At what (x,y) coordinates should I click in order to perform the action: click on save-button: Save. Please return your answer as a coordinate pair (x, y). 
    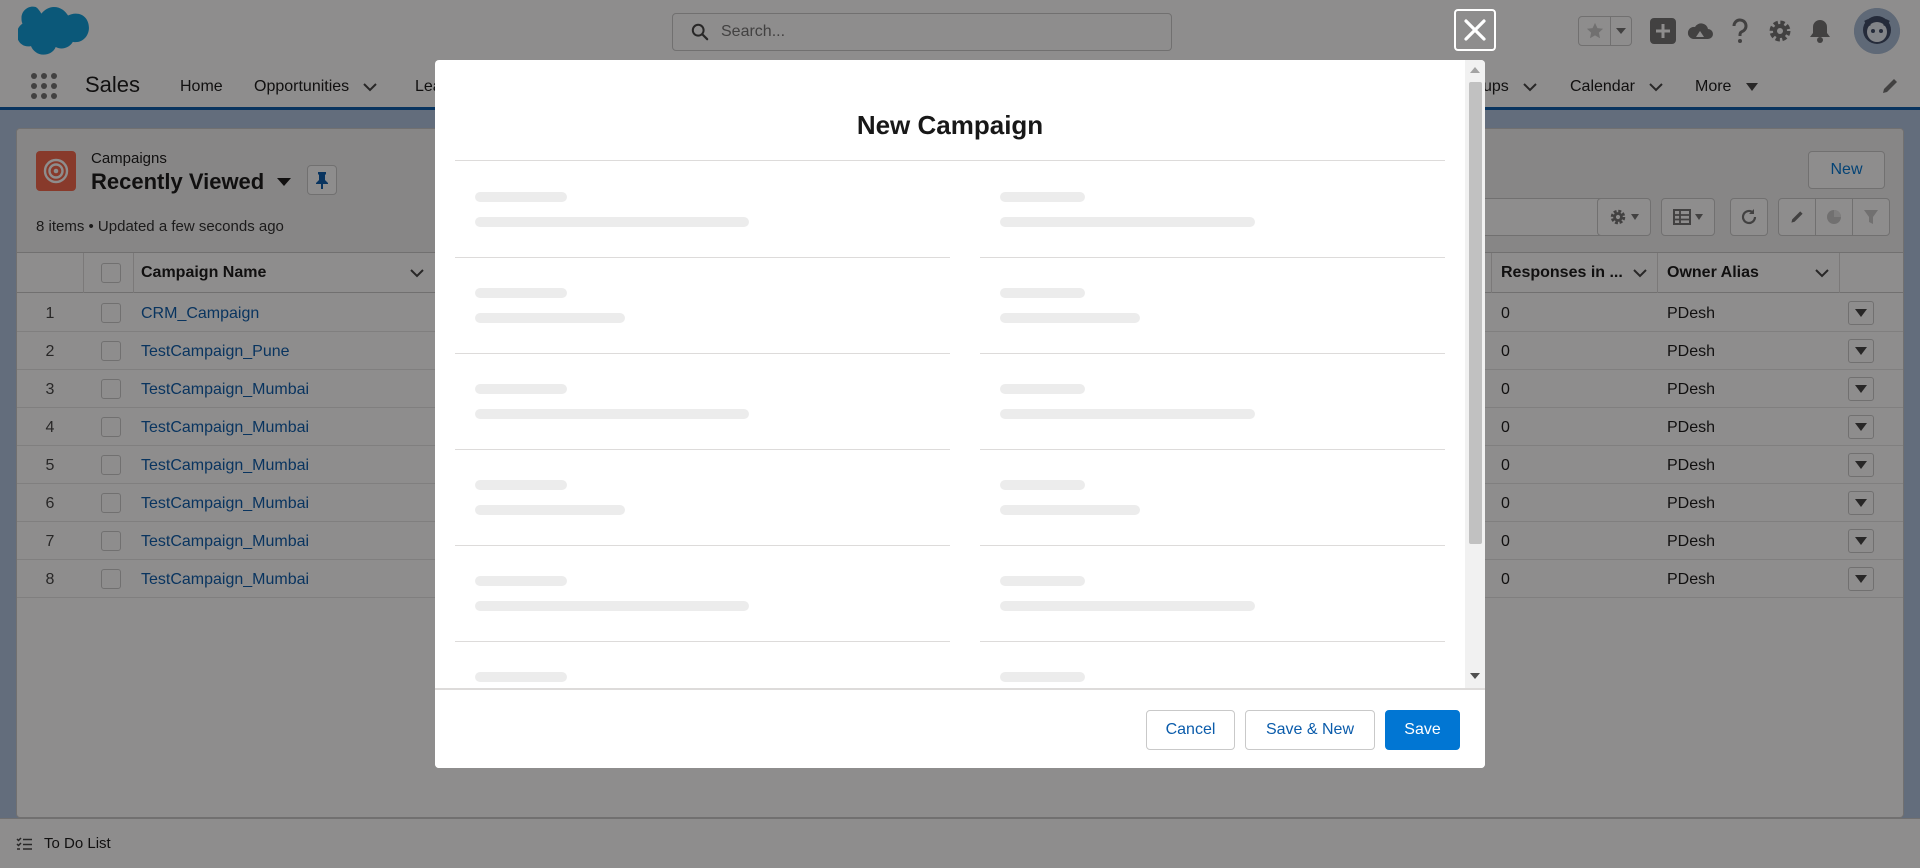
    Looking at the image, I should click on (1422, 730).